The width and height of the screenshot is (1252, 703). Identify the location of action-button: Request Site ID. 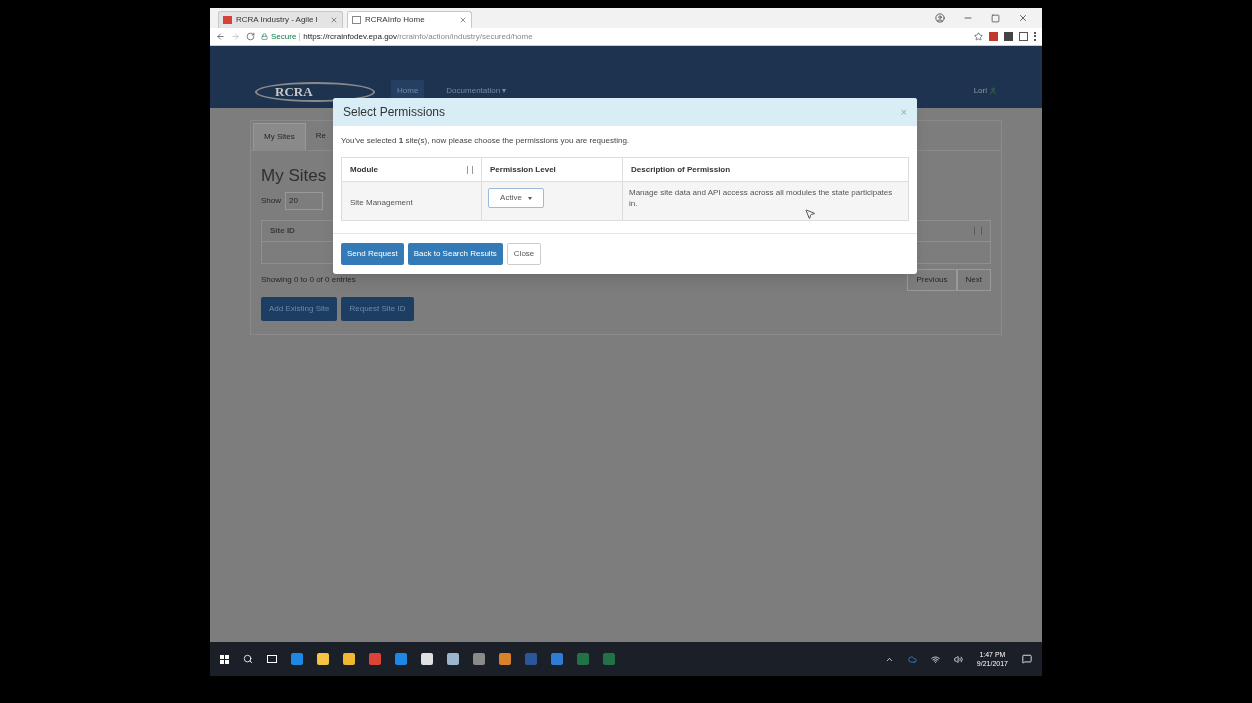
(377, 308).